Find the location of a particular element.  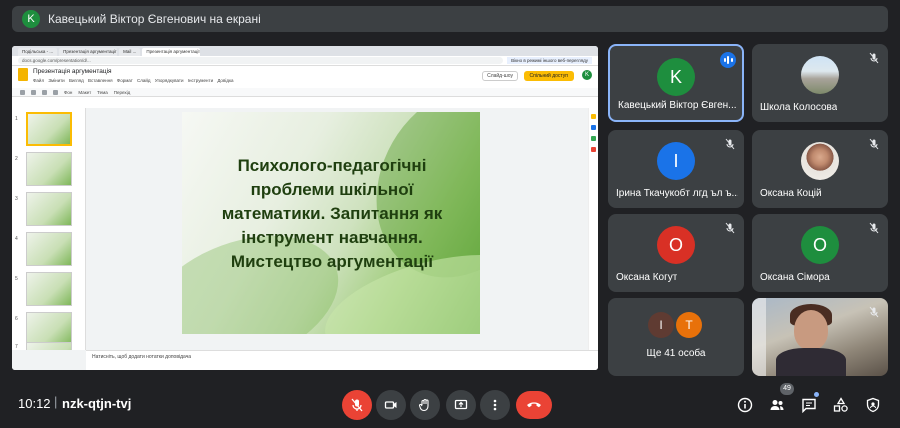

participant-tile: Оксана Коцій is located at coordinates (820, 169).